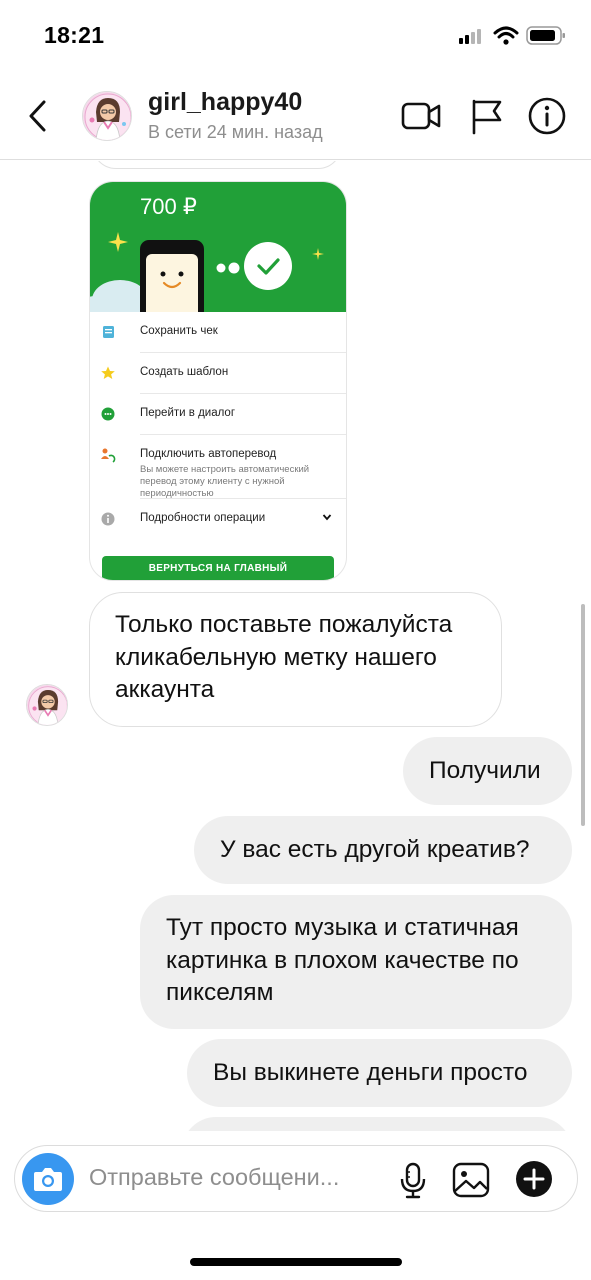  I want to click on contact-avatar, so click(107, 116).